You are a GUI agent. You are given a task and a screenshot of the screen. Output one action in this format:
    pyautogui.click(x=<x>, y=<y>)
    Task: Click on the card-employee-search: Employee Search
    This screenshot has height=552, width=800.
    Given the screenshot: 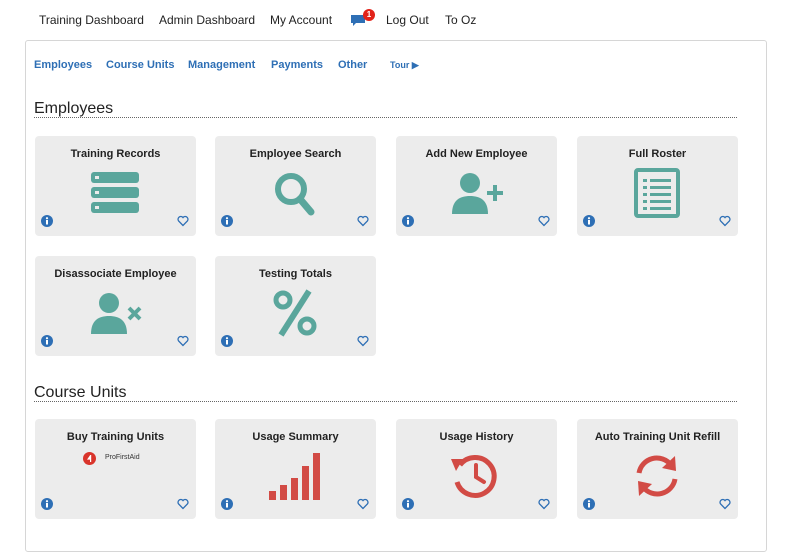 What is the action you would take?
    pyautogui.click(x=295, y=186)
    